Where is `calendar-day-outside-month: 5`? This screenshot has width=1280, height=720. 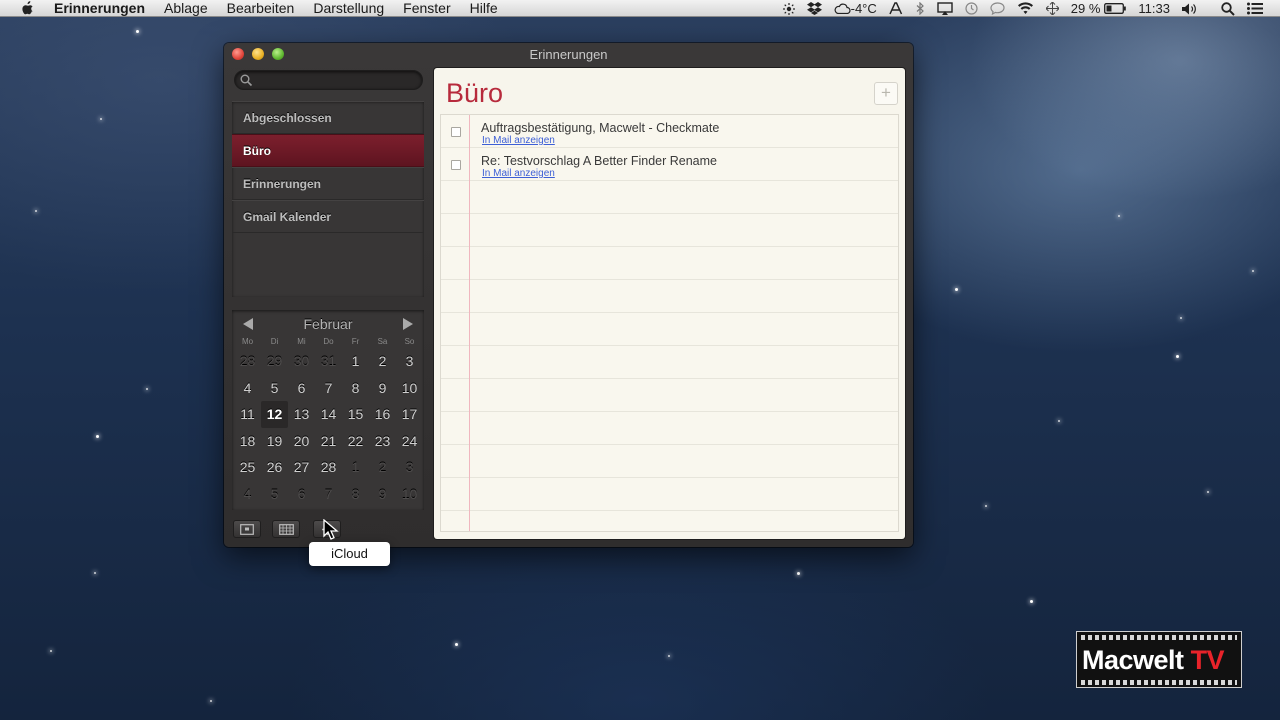 calendar-day-outside-month: 5 is located at coordinates (274, 494).